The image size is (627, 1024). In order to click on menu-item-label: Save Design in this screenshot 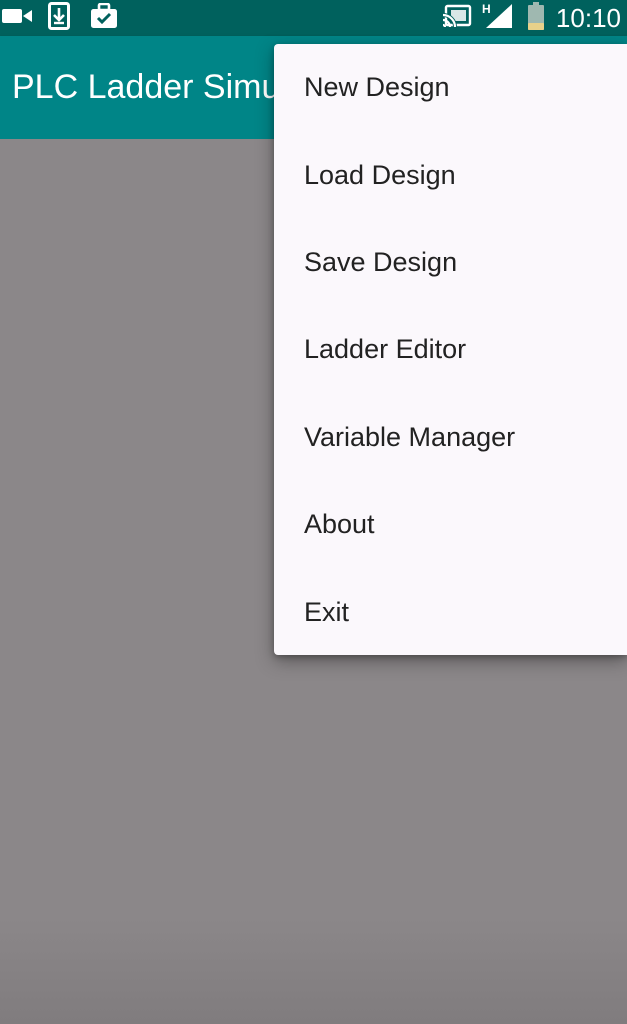, I will do `click(381, 261)`.